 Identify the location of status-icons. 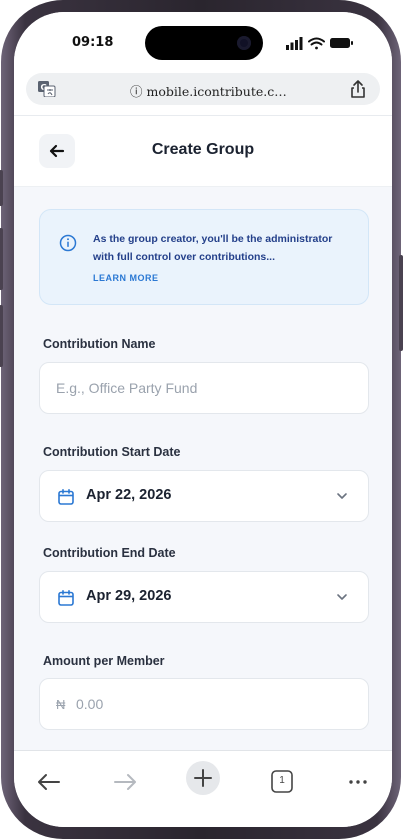
(319, 43).